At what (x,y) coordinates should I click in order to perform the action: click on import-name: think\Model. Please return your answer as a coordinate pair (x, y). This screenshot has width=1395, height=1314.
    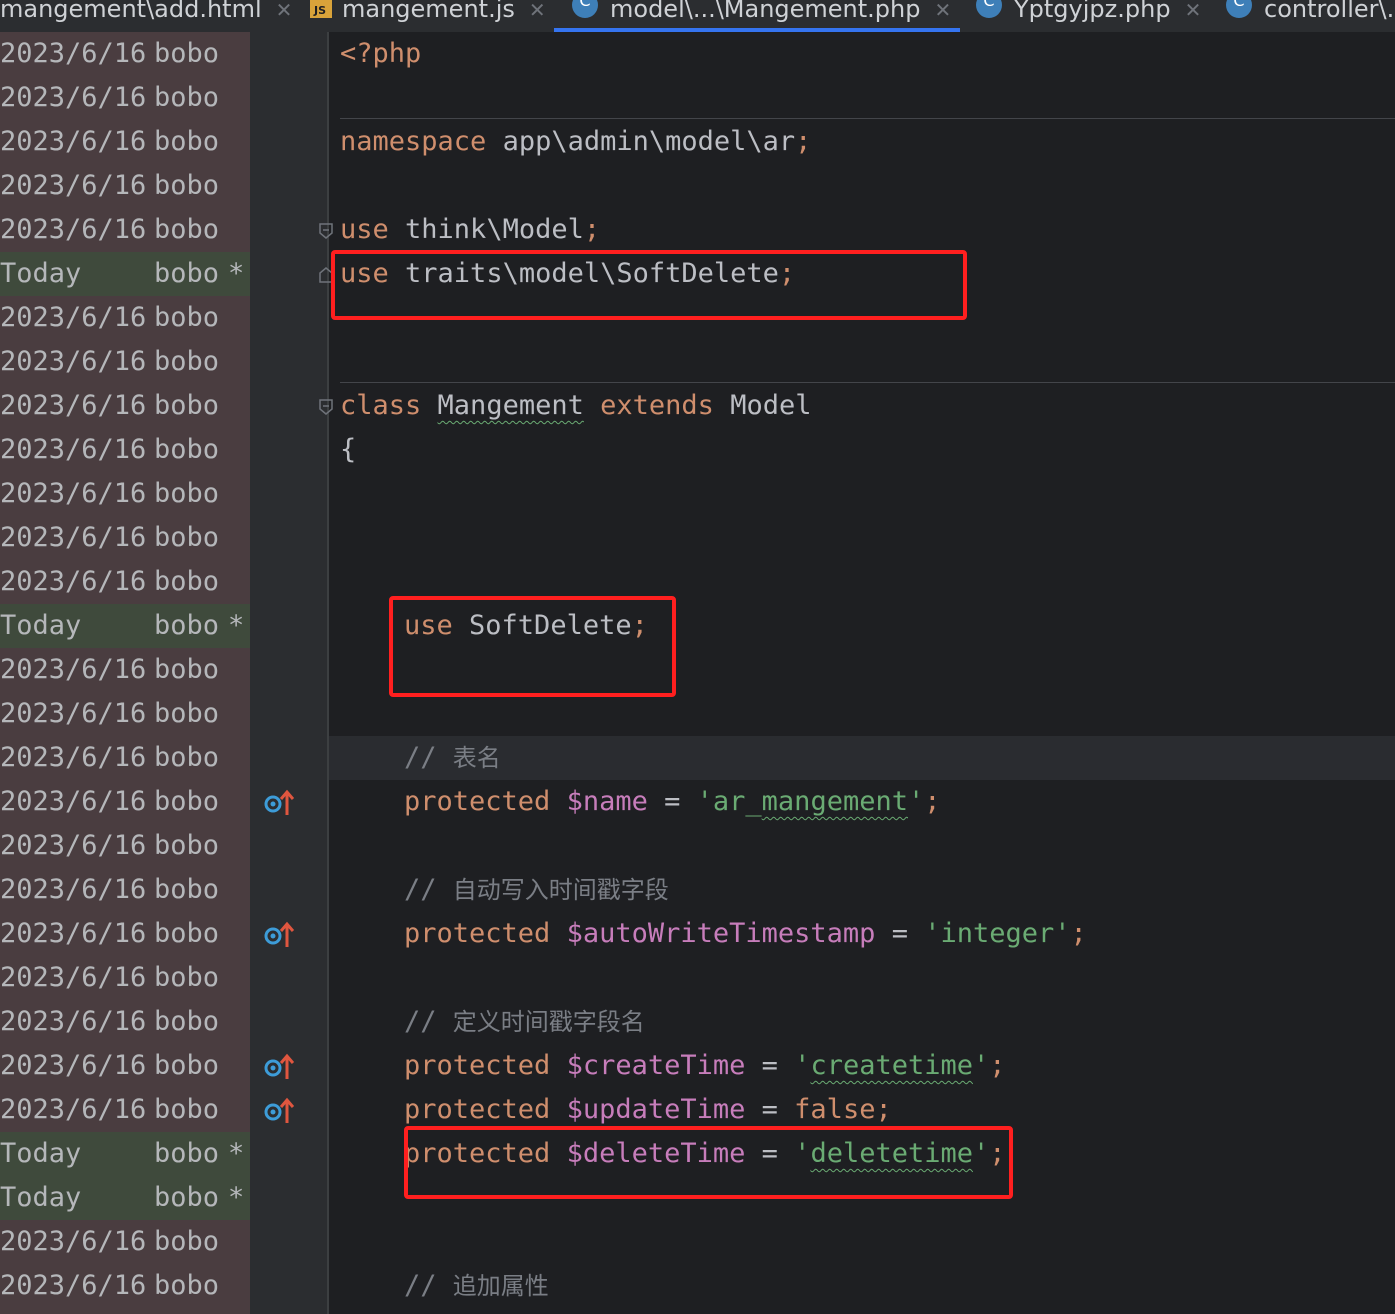
    Looking at the image, I should click on (486, 229).